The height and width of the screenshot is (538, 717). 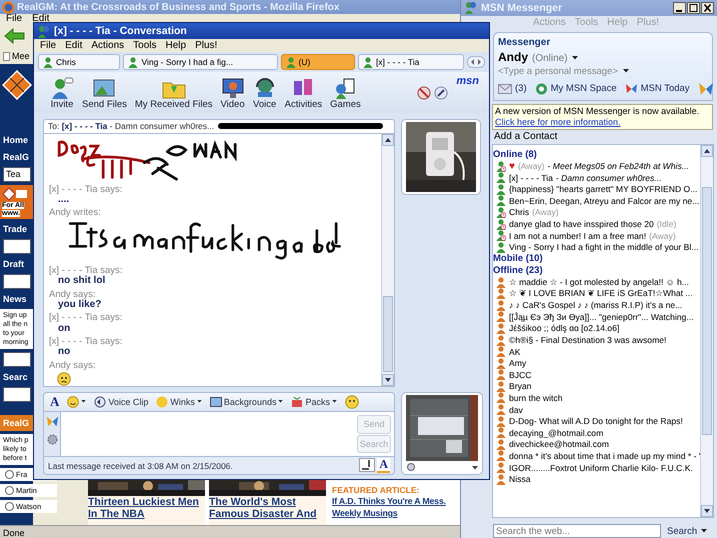 What do you see at coordinates (687, 531) in the screenshot?
I see `search-button: Search` at bounding box center [687, 531].